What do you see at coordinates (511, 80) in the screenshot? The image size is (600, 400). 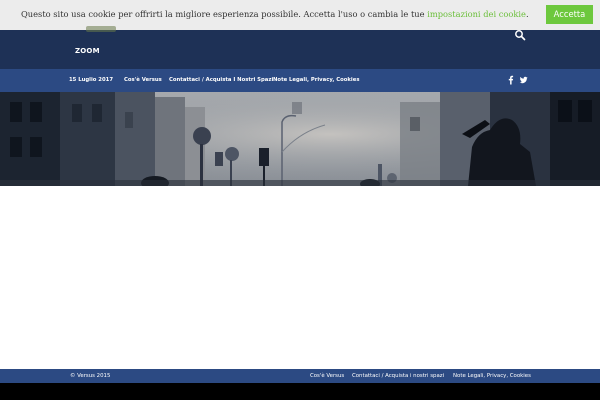 I see `facebook-icon` at bounding box center [511, 80].